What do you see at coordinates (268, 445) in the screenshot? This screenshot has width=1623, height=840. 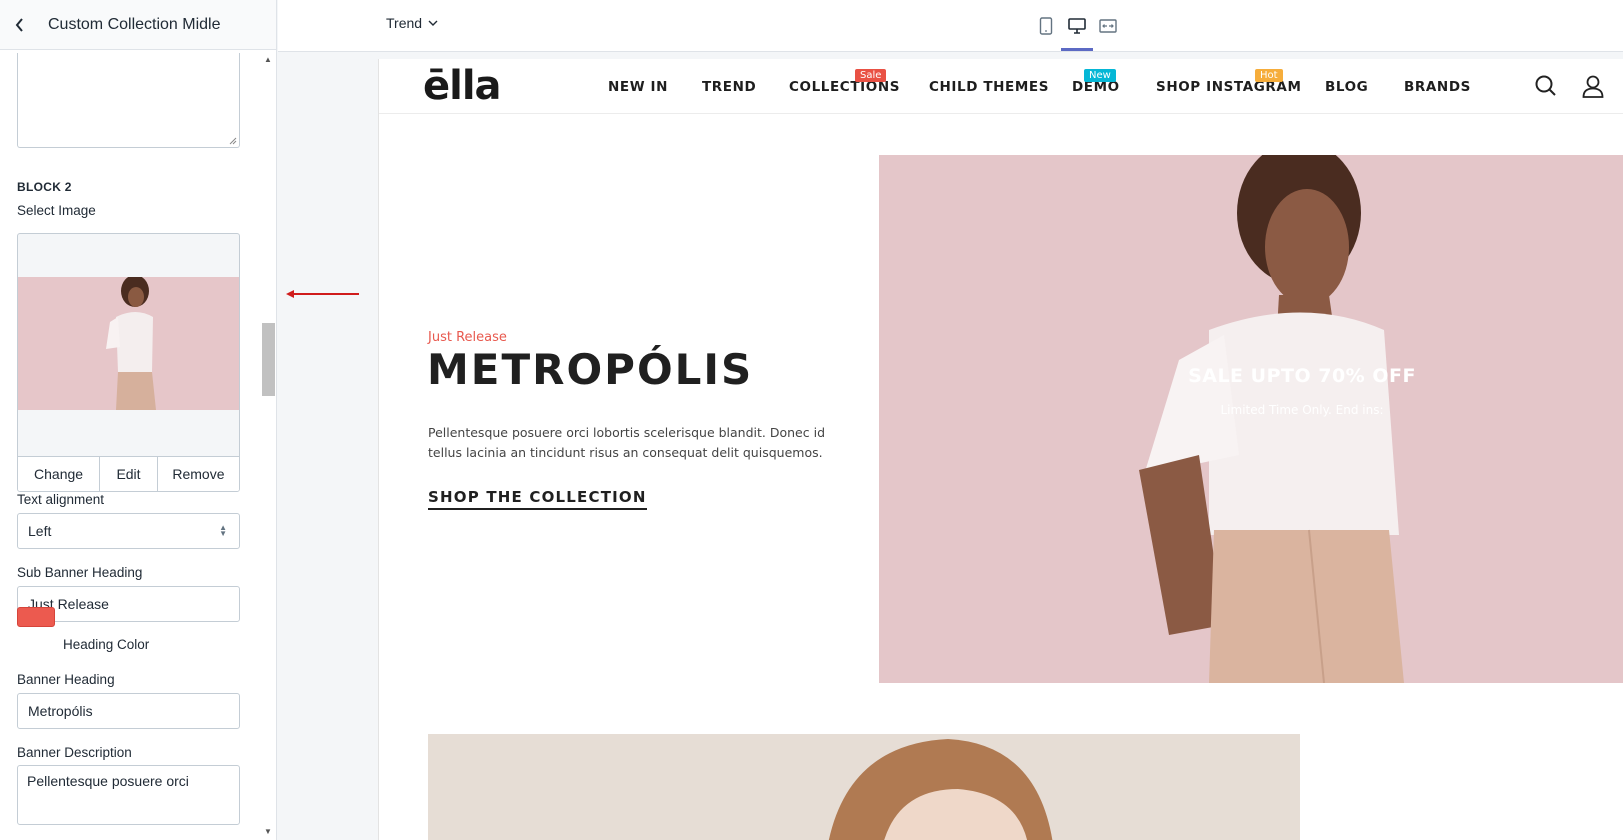 I see `sidebar-scrollbar: ▲ ▼` at bounding box center [268, 445].